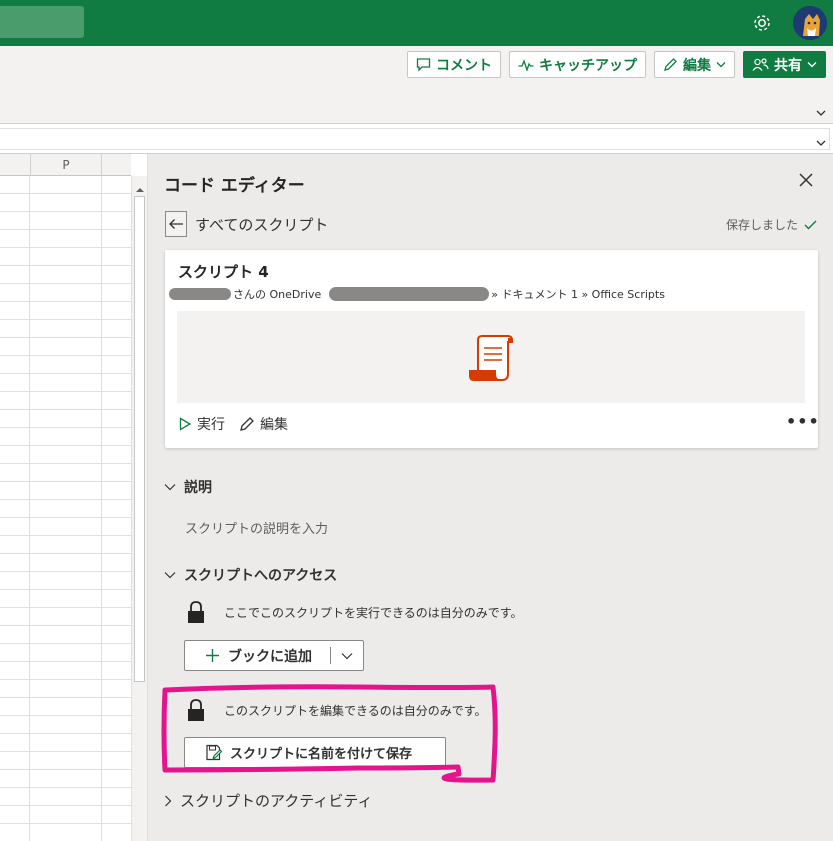 The height and width of the screenshot is (841, 833). I want to click on save-as-icon, so click(214, 752).